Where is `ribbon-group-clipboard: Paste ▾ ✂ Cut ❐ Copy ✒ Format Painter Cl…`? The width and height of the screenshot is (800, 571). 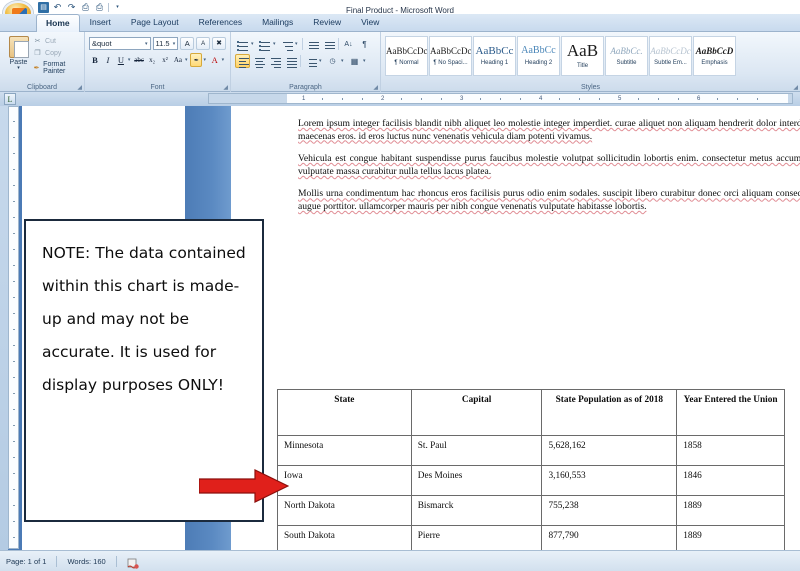
ribbon-group-clipboard: Paste ▾ ✂ Cut ❐ Copy ✒ Format Painter Cl… is located at coordinates (42, 62).